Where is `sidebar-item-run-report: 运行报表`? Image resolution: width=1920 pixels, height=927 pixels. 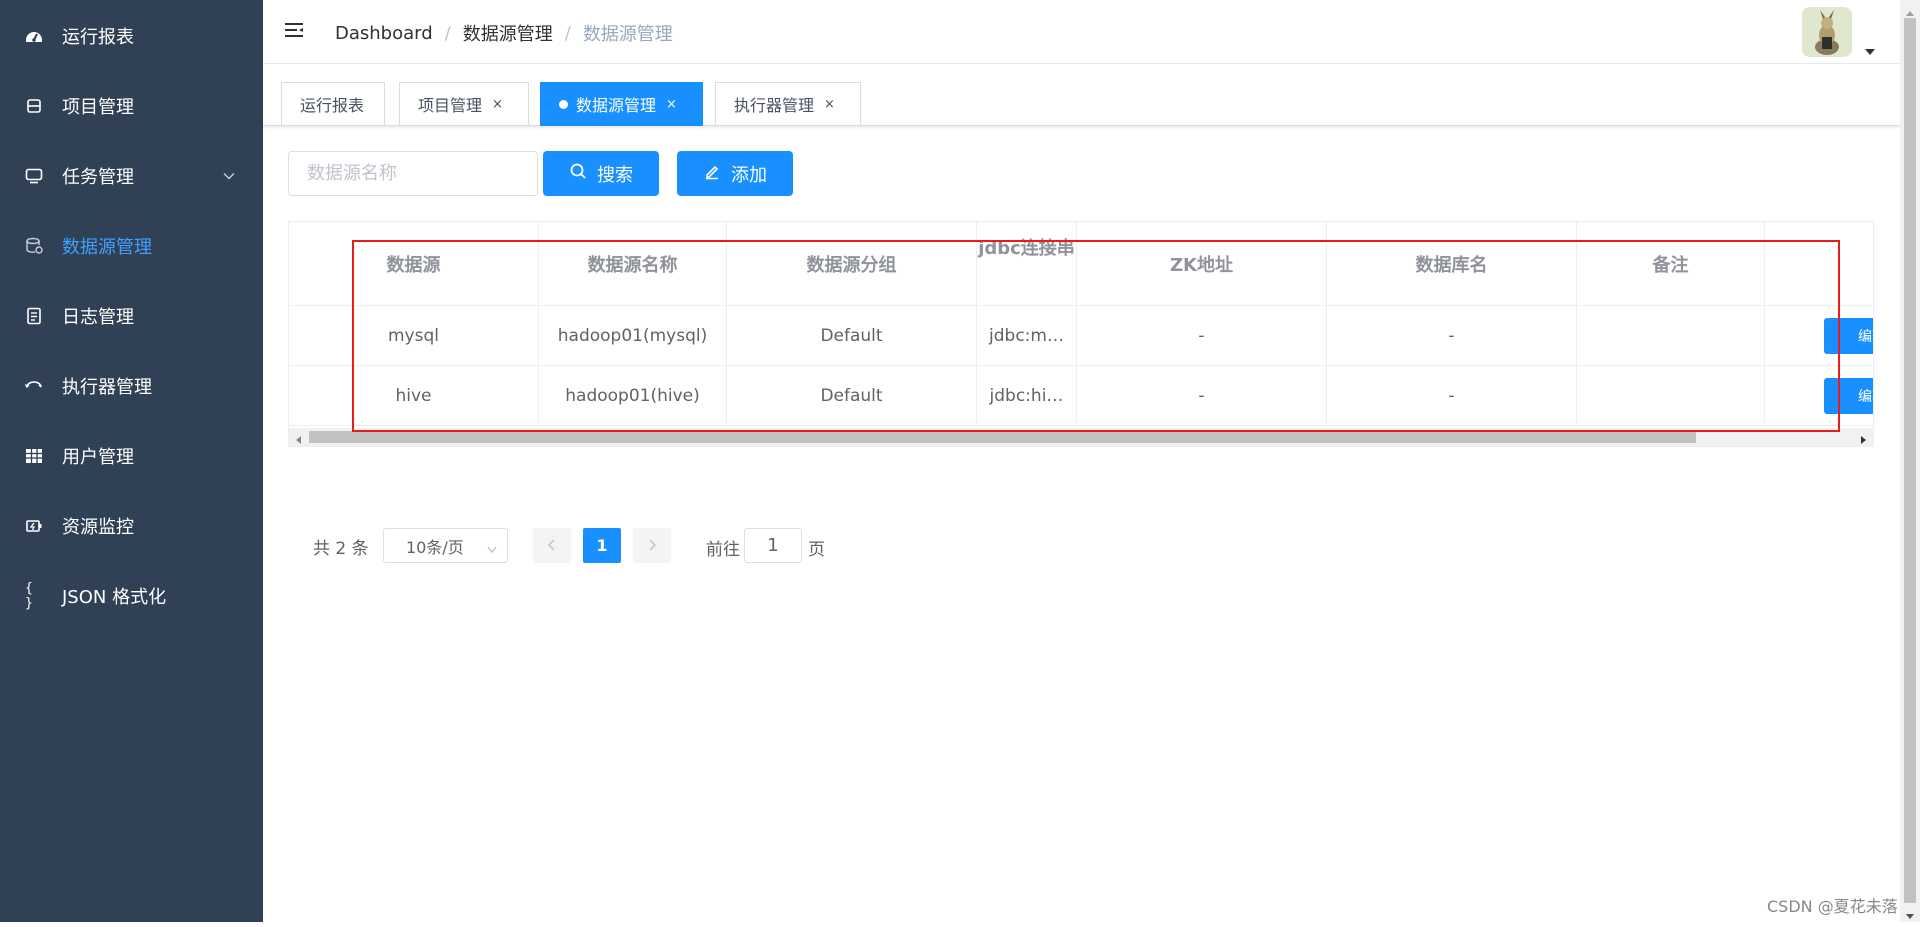 sidebar-item-run-report: 运行报表 is located at coordinates (131, 36).